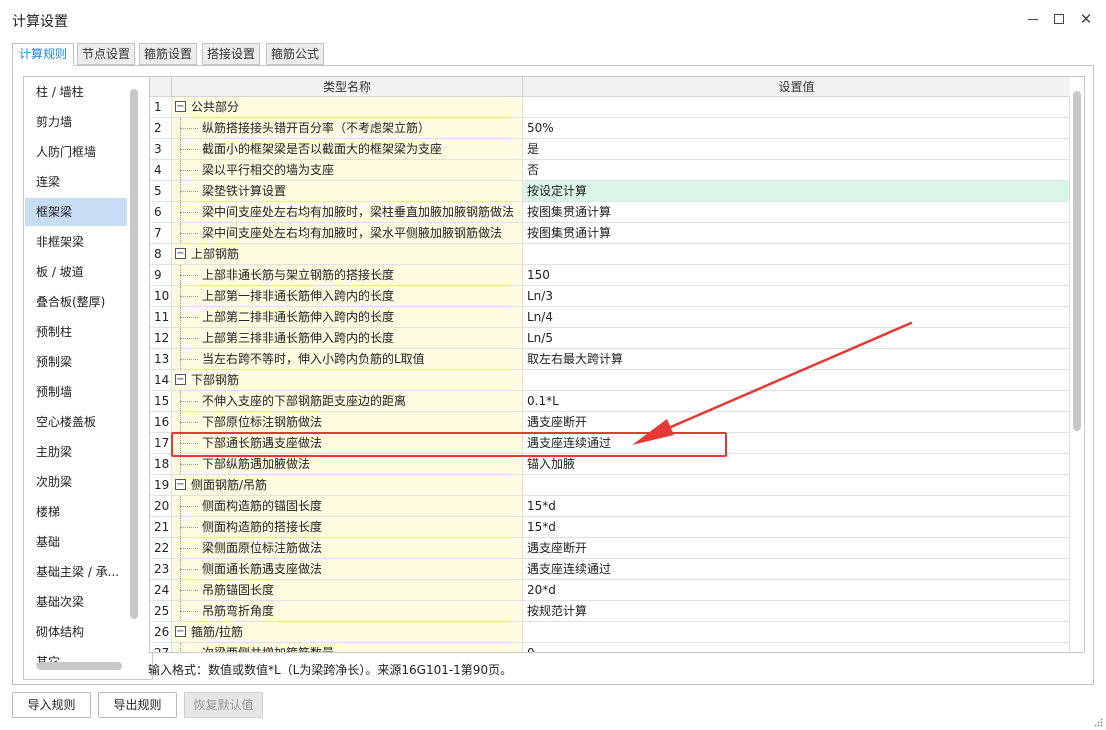 The width and height of the screenshot is (1106, 730). Describe the element at coordinates (76, 182) in the screenshot. I see `sidebar-item: 连梁` at that location.